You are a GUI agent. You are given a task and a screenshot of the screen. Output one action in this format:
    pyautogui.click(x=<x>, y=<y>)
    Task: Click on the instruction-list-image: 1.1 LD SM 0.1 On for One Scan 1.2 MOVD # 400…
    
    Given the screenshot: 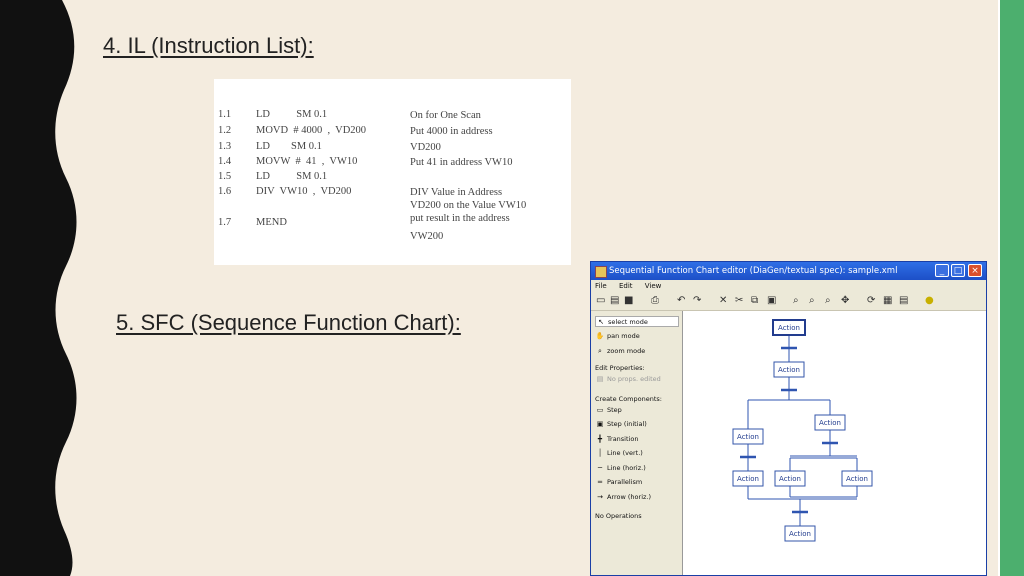 What is the action you would take?
    pyautogui.click(x=392, y=172)
    